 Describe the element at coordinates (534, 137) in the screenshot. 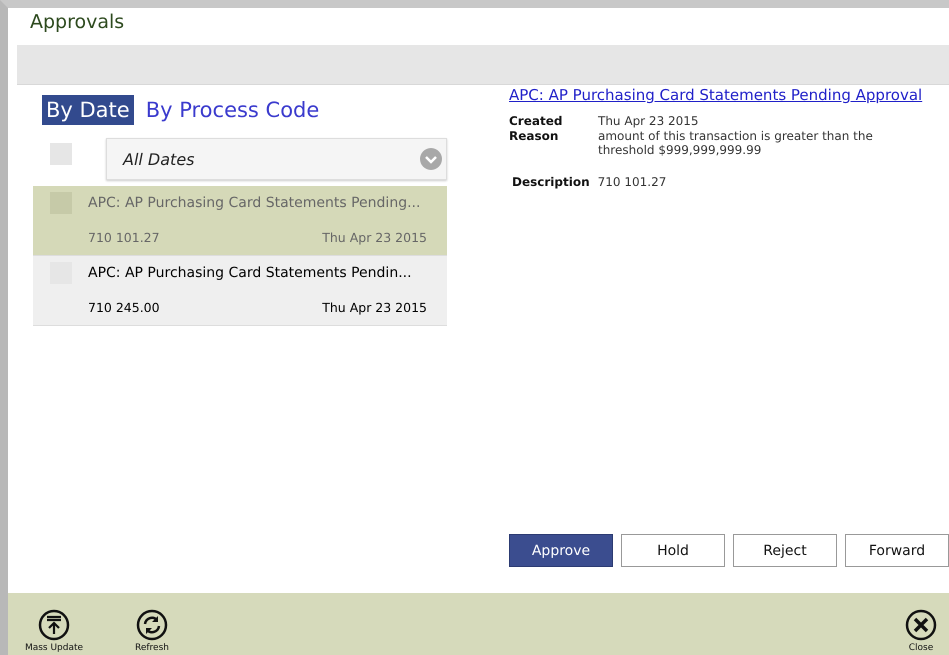

I see `field-label: Reason` at that location.